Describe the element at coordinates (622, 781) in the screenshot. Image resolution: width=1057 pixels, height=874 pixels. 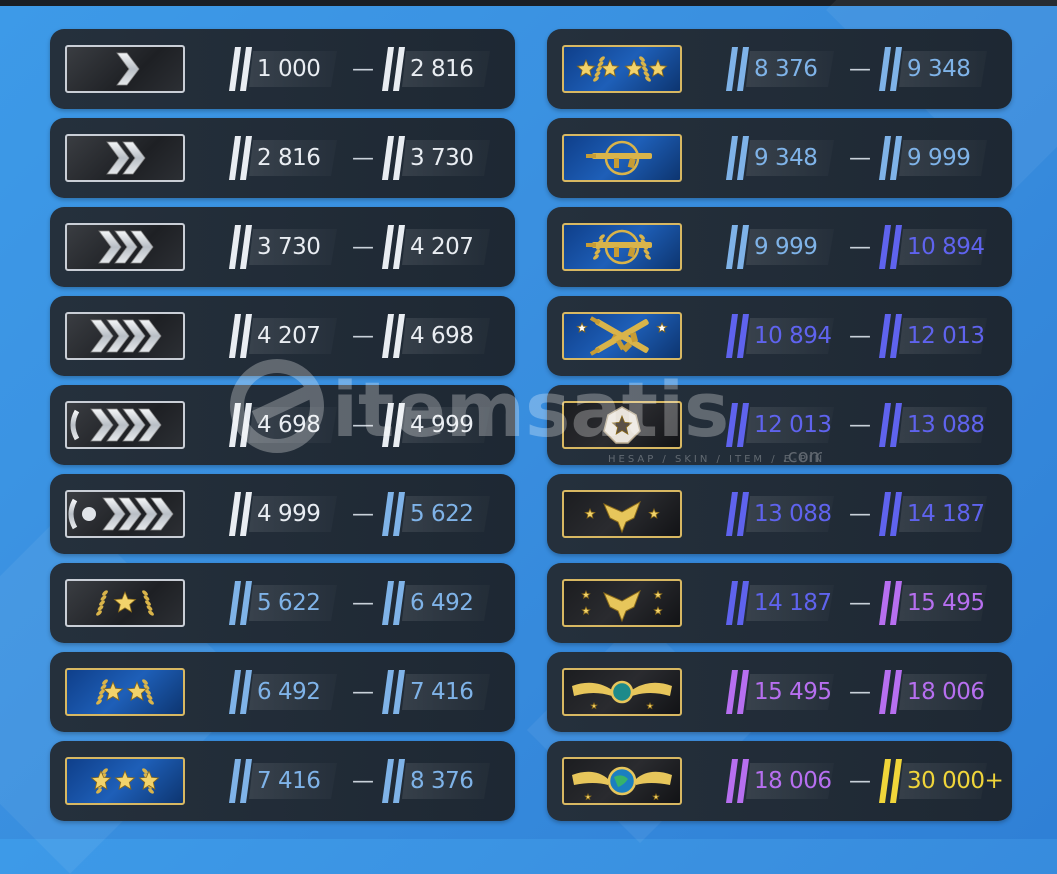
I see `globe-emblem-icon` at that location.